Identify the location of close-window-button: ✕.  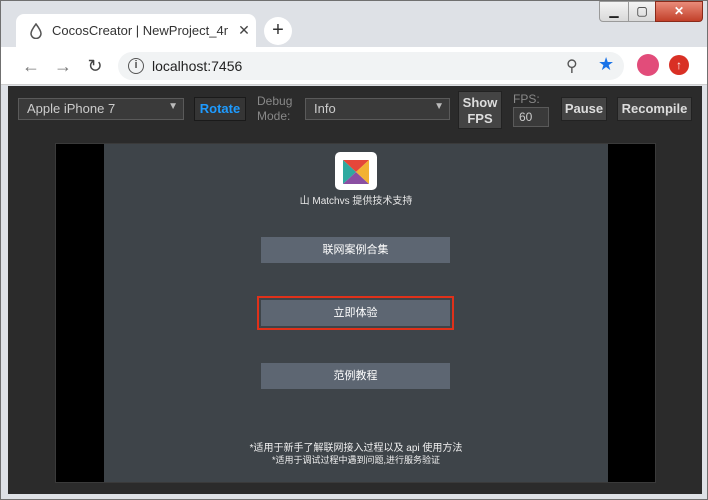
(679, 11).